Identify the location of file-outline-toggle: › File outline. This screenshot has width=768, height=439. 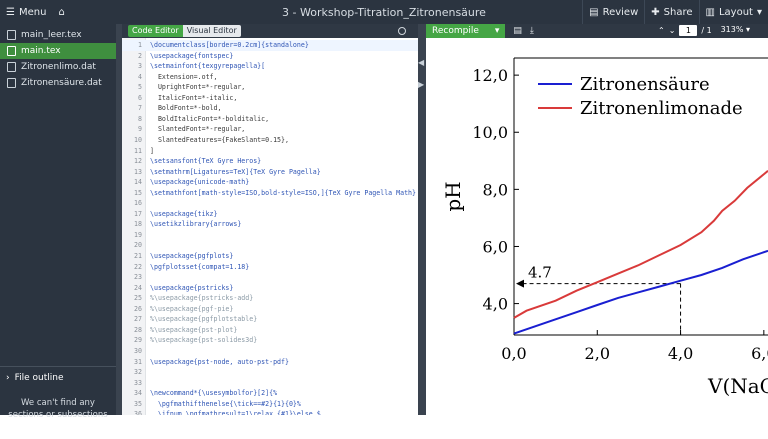
(58, 378).